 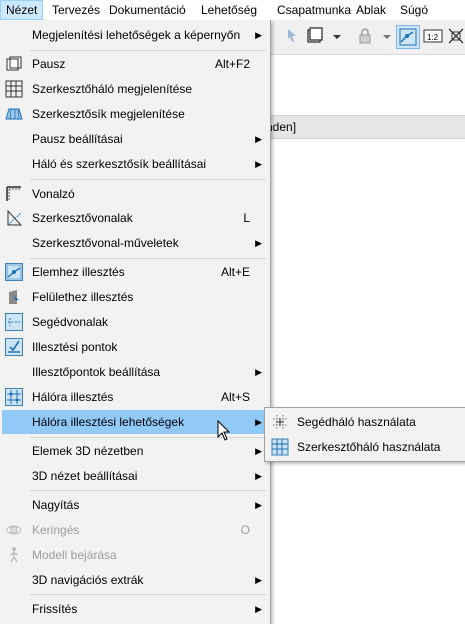 I want to click on menu-item-show-grid: Szerkesztőháló megjelenítése, so click(x=135, y=89).